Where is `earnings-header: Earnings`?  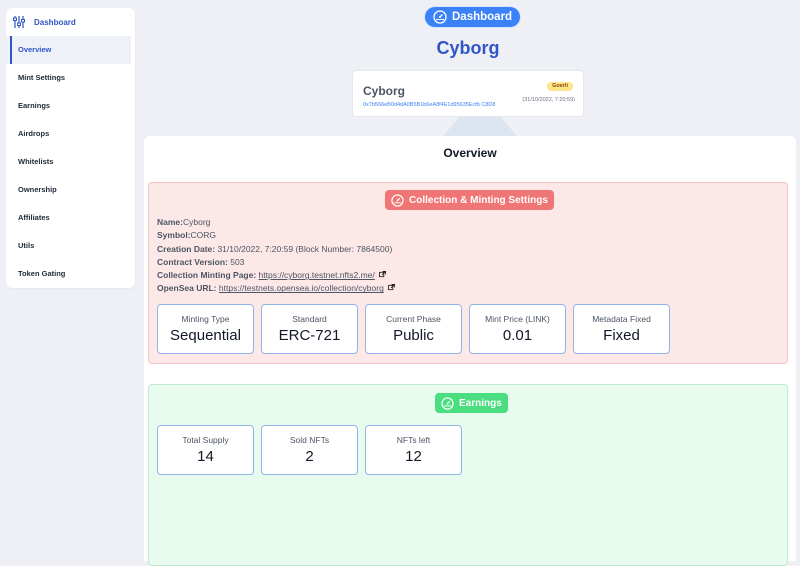 earnings-header: Earnings is located at coordinates (471, 403).